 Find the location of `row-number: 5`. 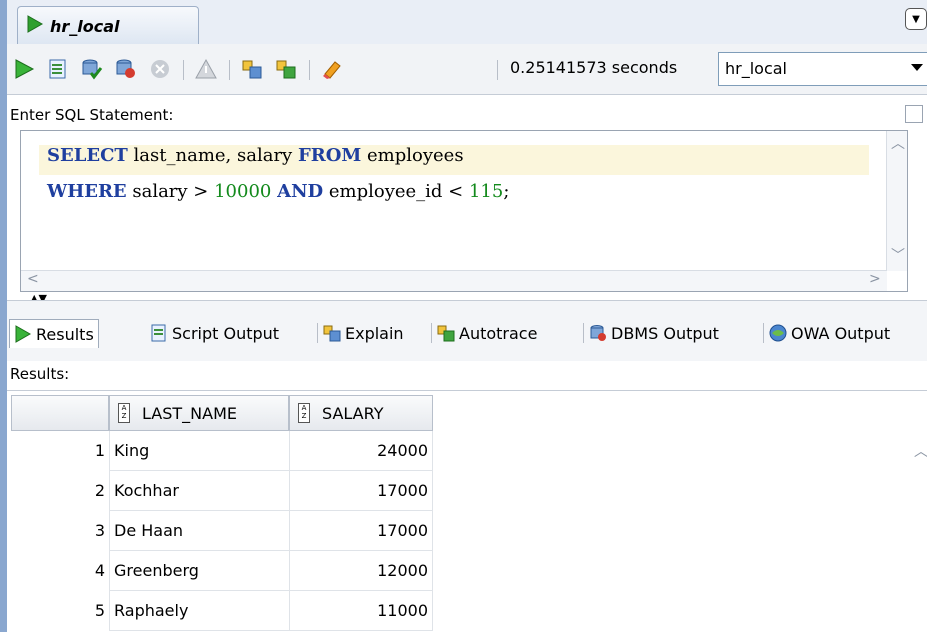

row-number: 5 is located at coordinates (60, 610).